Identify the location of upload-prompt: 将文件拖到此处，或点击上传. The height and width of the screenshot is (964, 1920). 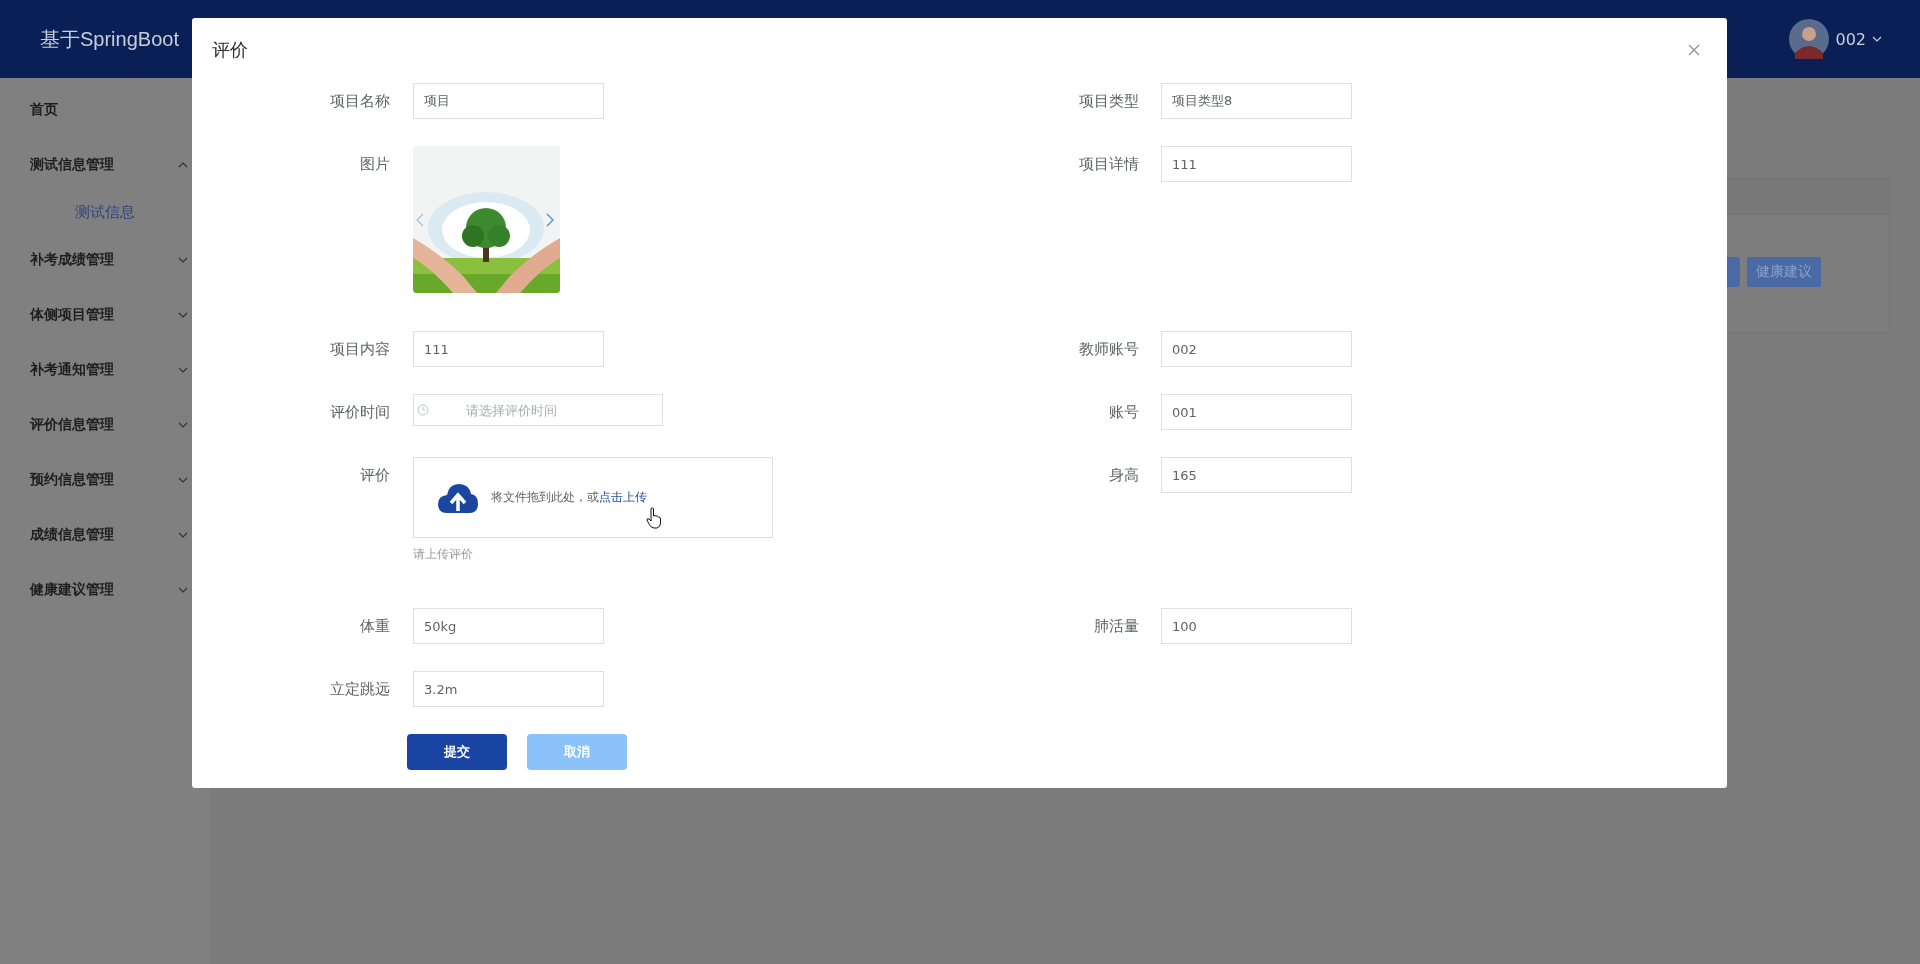
(569, 497).